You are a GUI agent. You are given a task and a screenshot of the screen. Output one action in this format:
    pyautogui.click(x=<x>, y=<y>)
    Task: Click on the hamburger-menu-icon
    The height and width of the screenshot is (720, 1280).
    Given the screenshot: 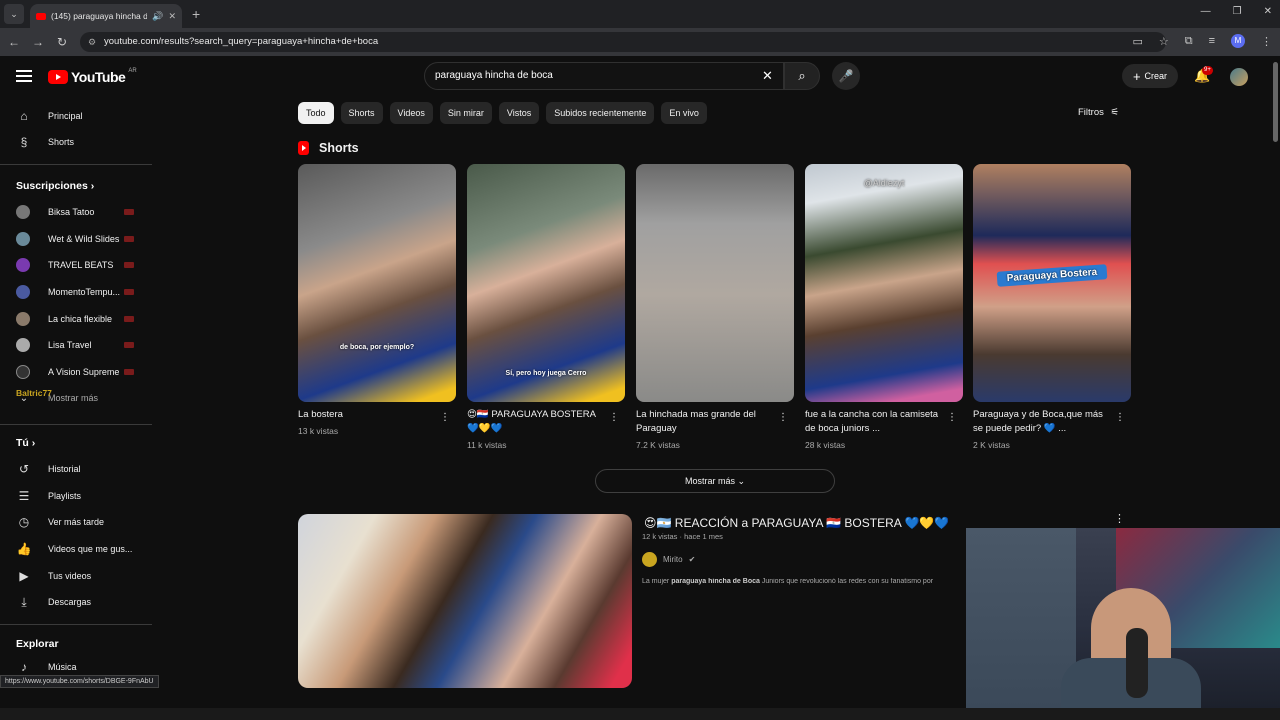 What is the action you would take?
    pyautogui.click(x=24, y=76)
    